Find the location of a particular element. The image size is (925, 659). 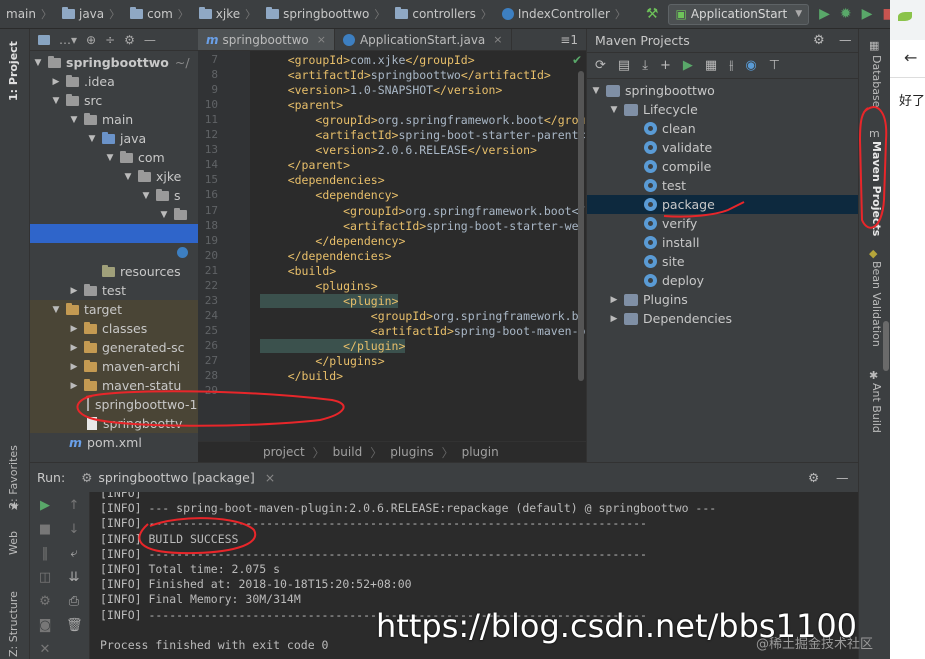

run-config-icon: ▦ is located at coordinates (711, 65).